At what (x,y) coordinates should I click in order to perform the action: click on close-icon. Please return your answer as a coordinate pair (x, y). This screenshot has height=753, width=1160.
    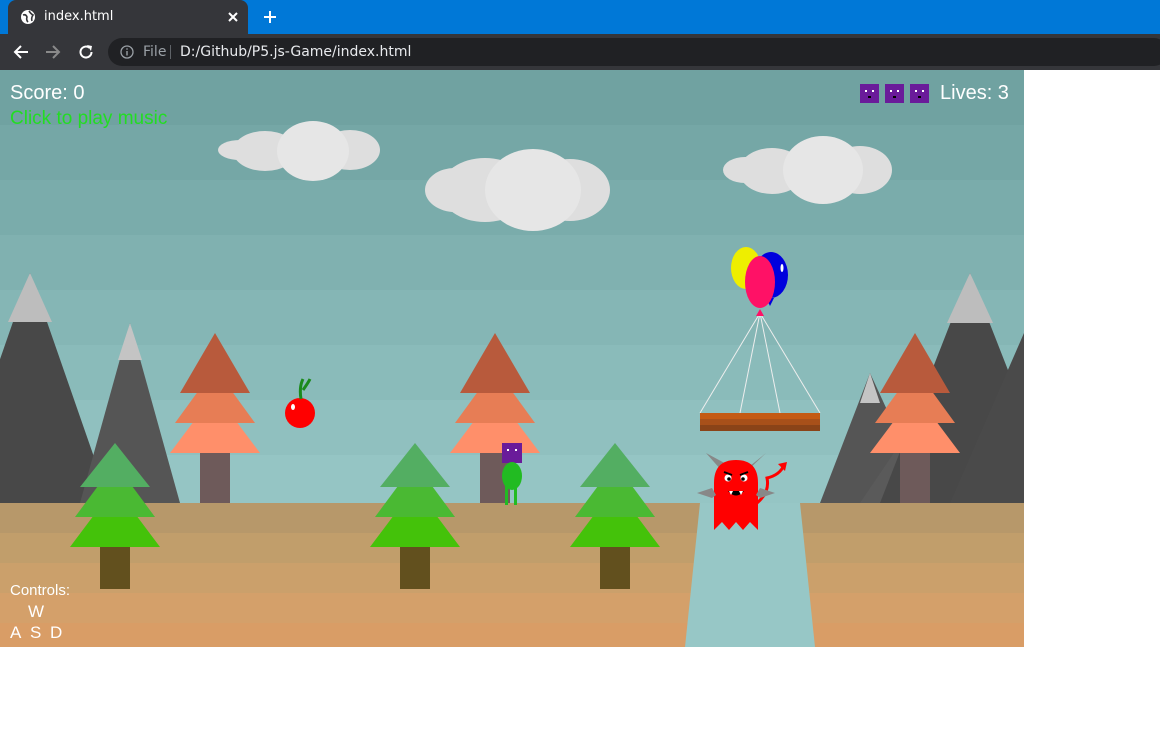
    Looking at the image, I should click on (233, 17).